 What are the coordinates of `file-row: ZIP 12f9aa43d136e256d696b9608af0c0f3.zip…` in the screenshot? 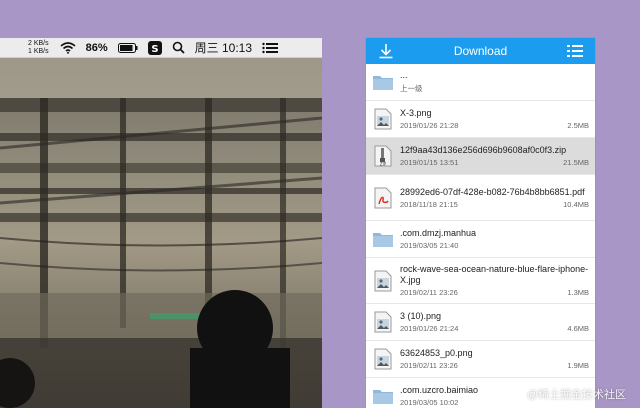 It's located at (480, 156).